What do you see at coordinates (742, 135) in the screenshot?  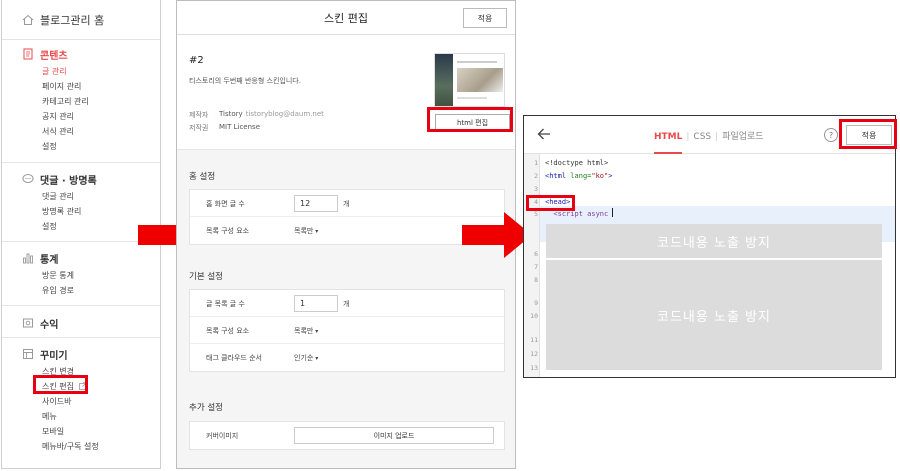 I see `tab-file-upload: 파일업로드` at bounding box center [742, 135].